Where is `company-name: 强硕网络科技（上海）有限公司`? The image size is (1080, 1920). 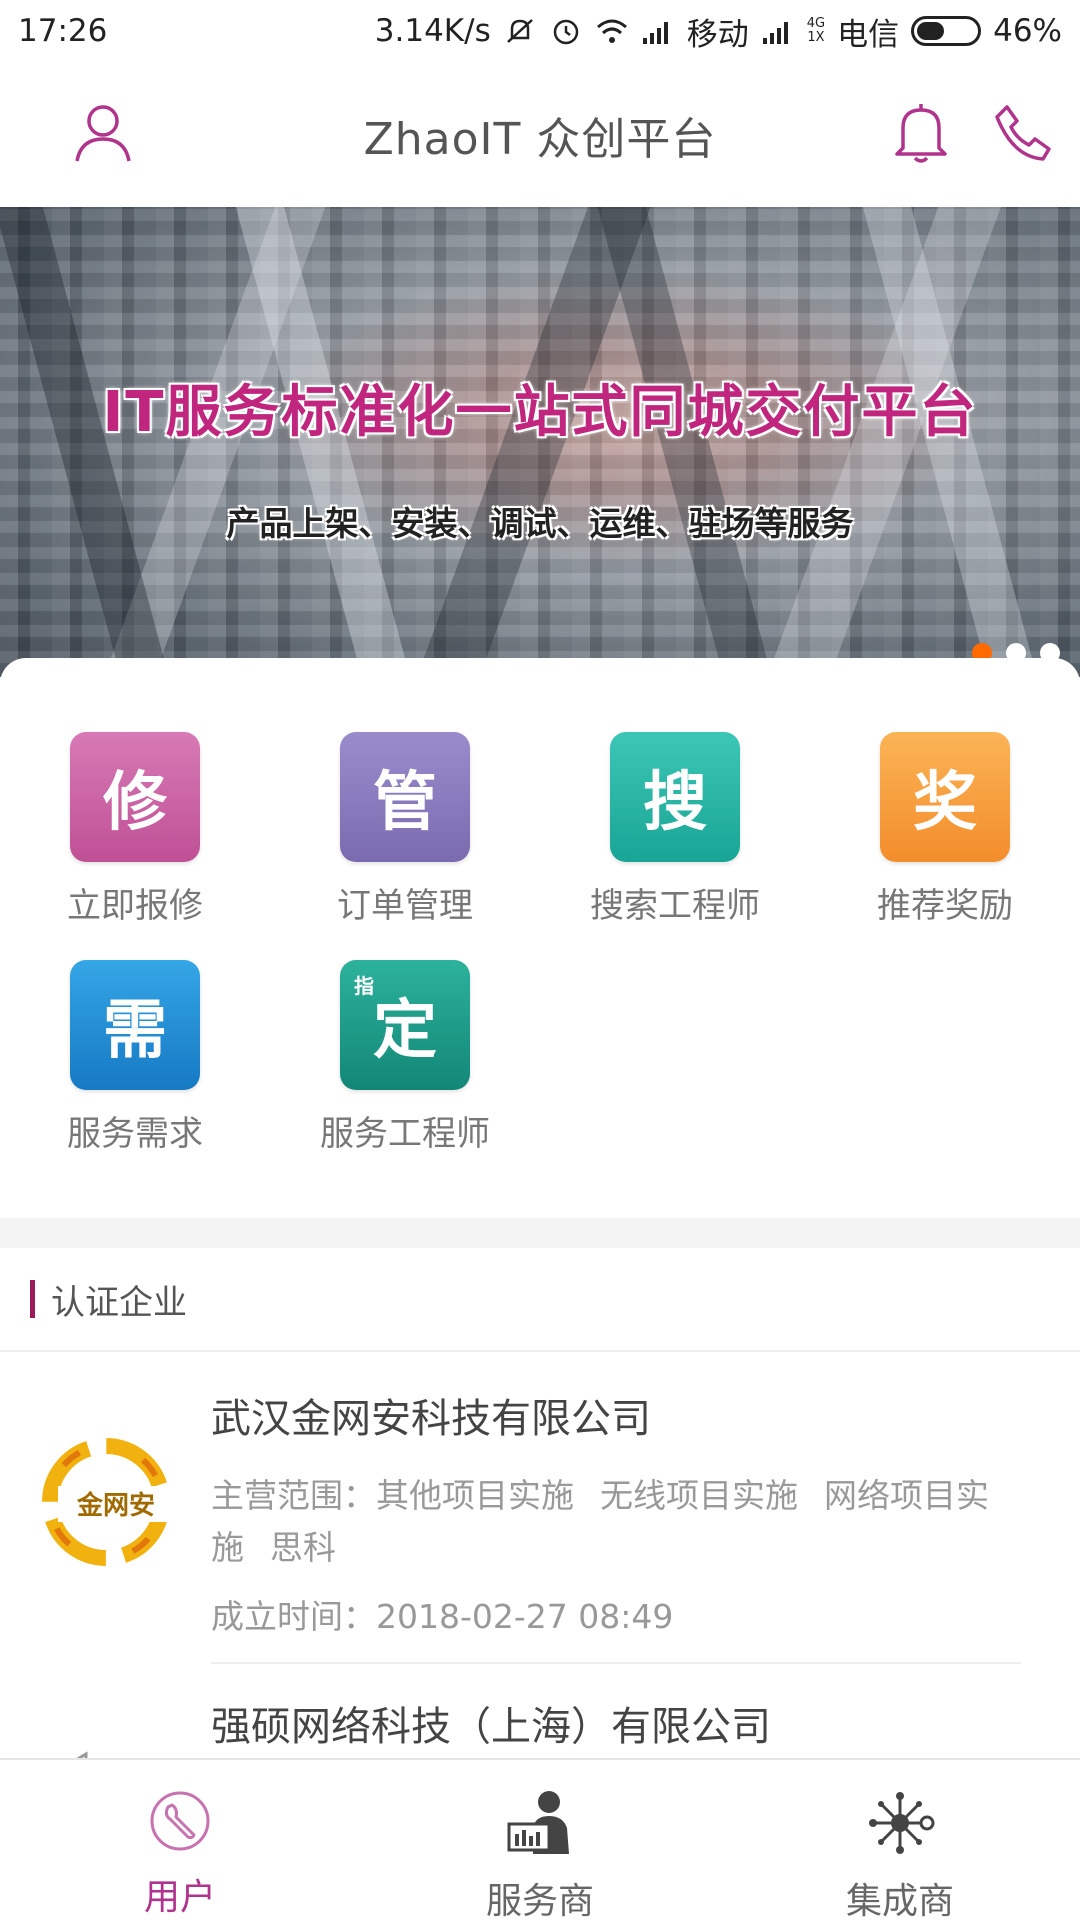
company-name: 强硕网络科技（上海）有限公司 is located at coordinates (491, 1727).